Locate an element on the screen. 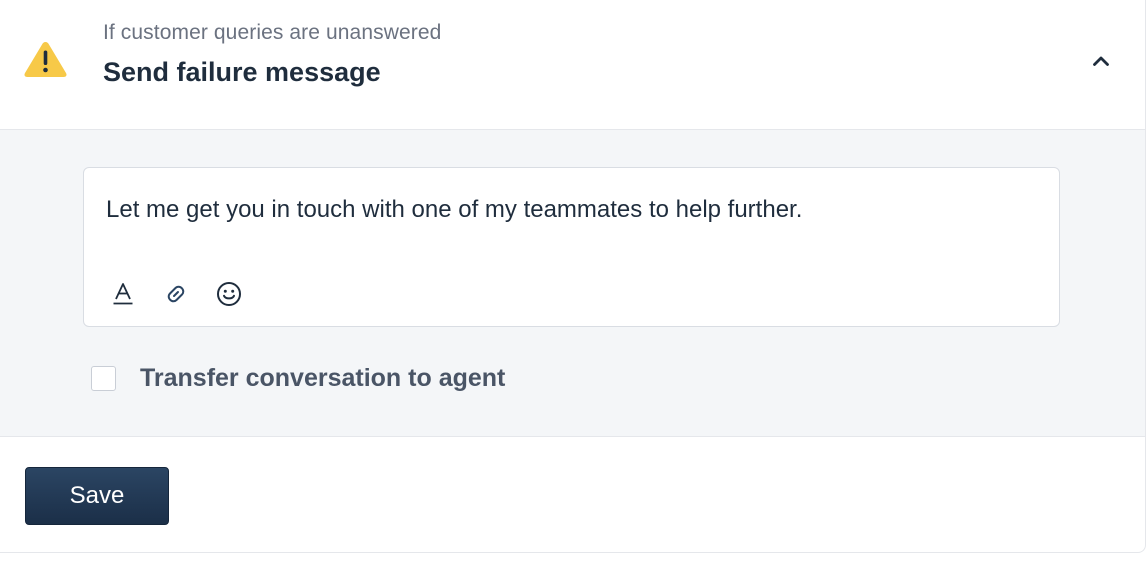 The height and width of the screenshot is (562, 1146). warning-triangle-icon is located at coordinates (45, 59).